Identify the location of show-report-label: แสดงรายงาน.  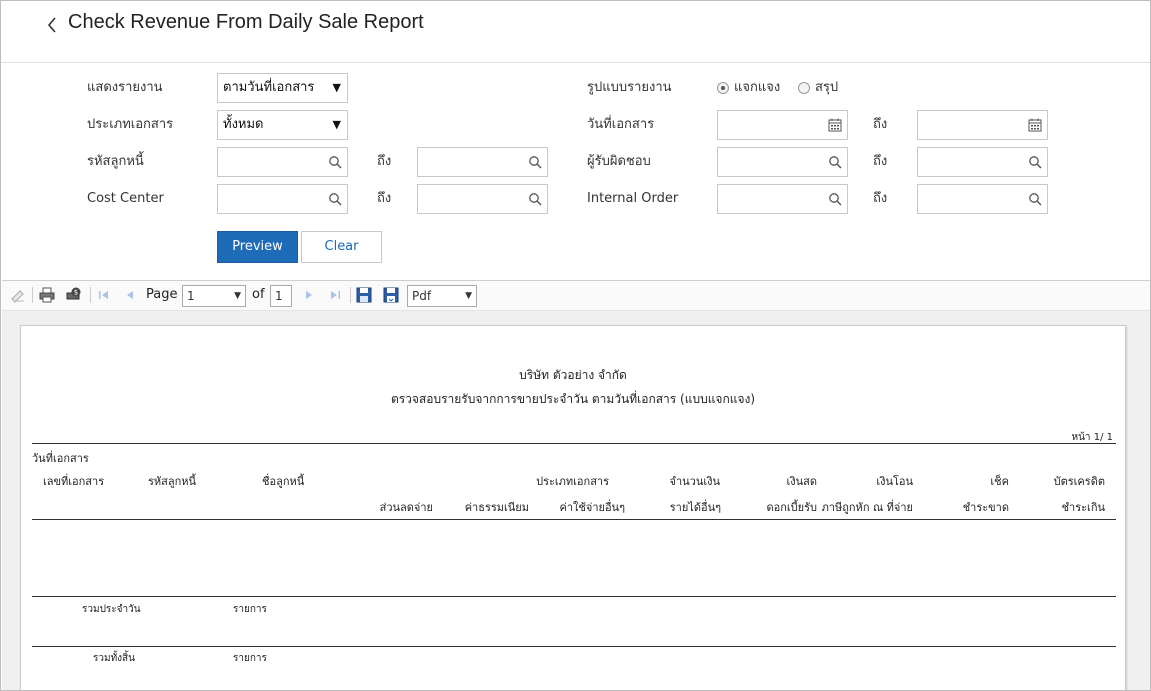
(125, 87).